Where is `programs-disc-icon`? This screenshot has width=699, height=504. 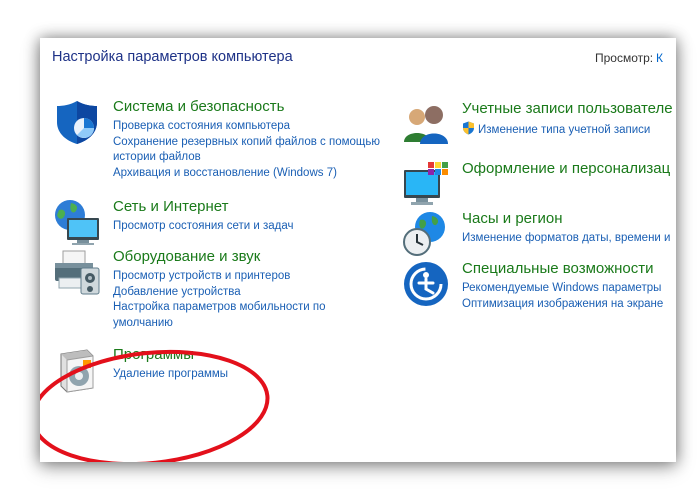 programs-disc-icon is located at coordinates (77, 370).